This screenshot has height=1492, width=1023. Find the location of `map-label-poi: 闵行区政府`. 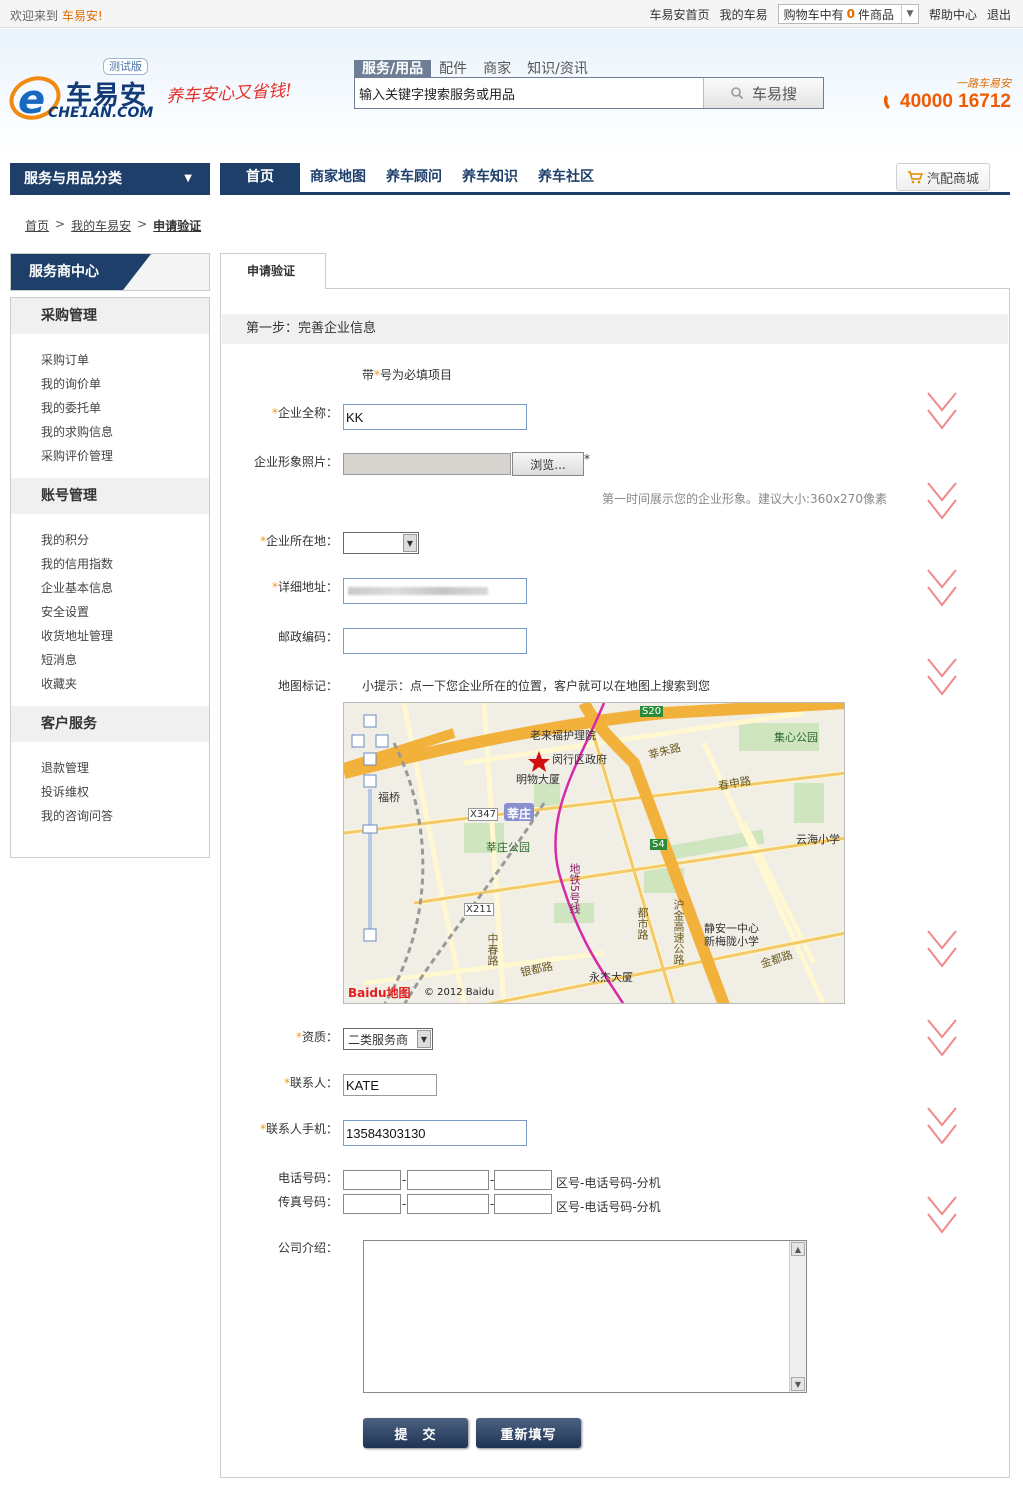

map-label-poi: 闵行区政府 is located at coordinates (579, 759).